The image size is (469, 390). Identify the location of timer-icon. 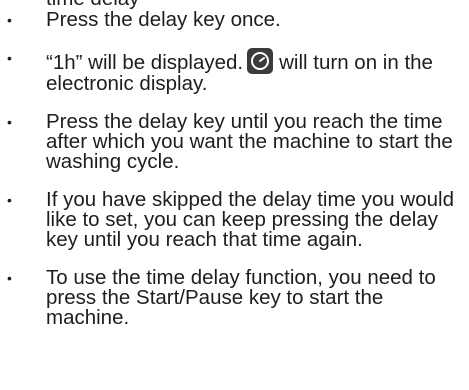
(260, 61).